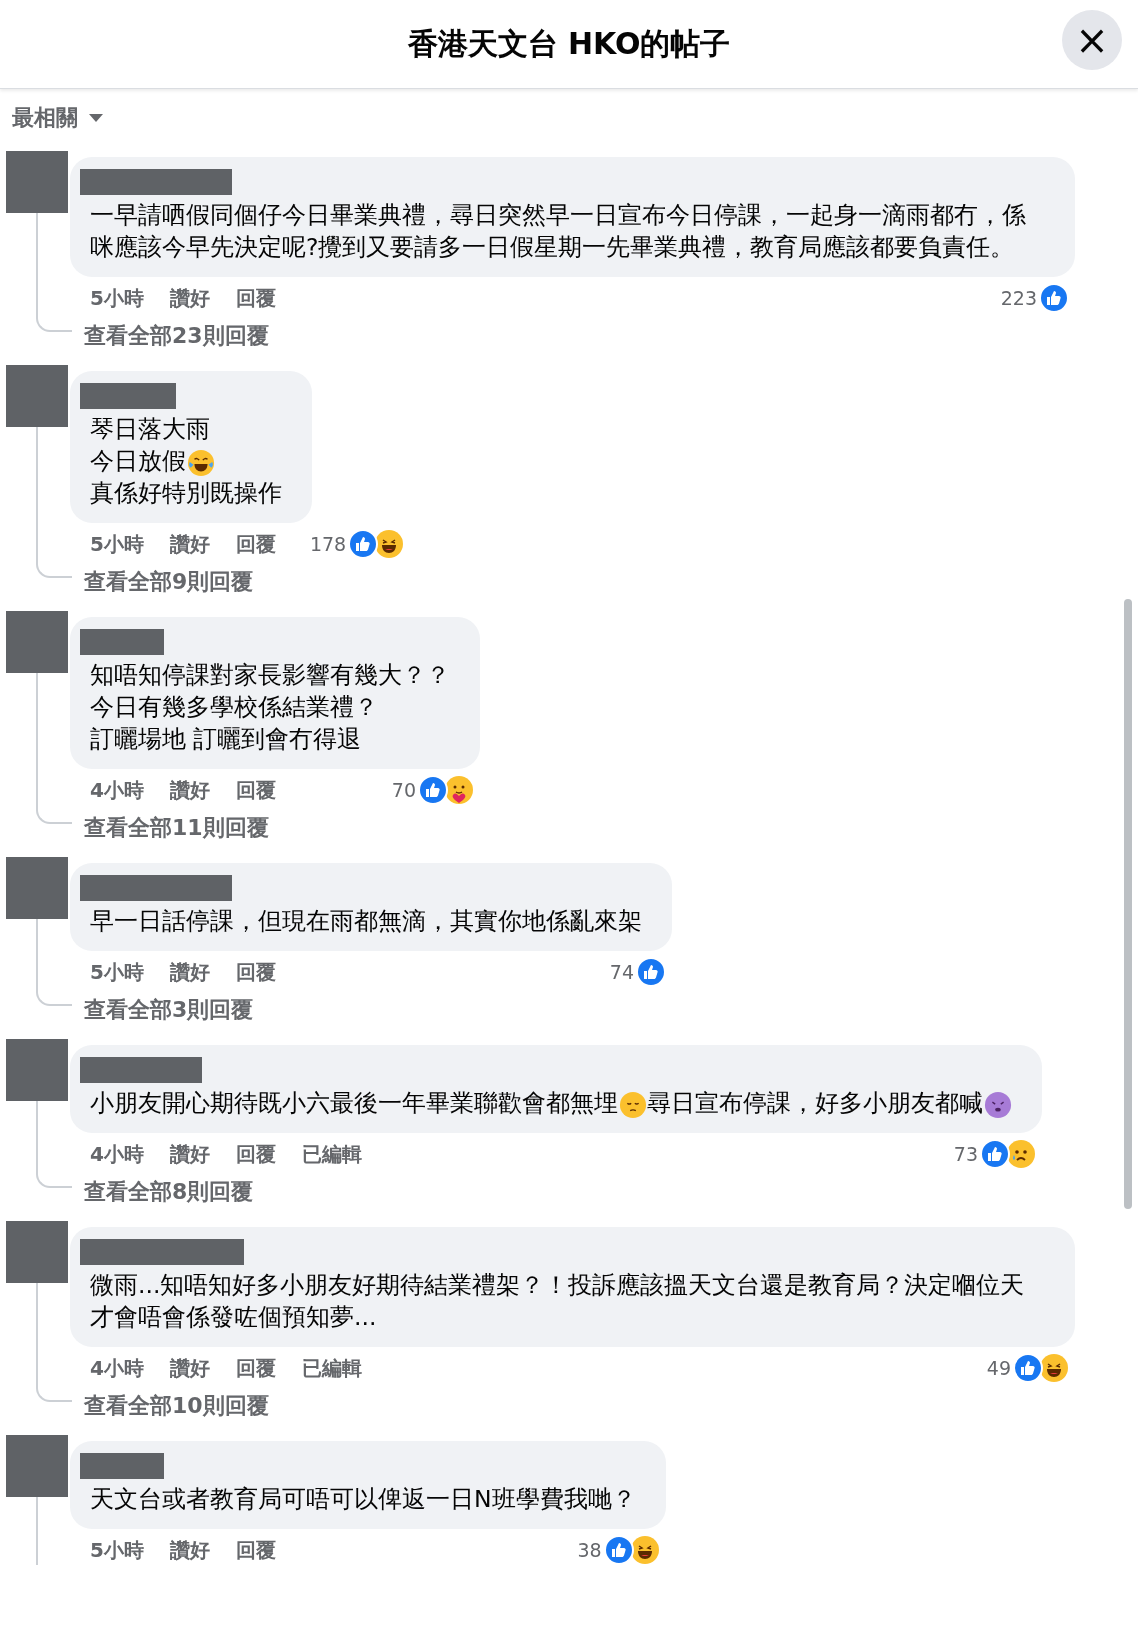  Describe the element at coordinates (169, 332) in the screenshot. I see `view-replies-link: 查看全部23則回覆` at that location.